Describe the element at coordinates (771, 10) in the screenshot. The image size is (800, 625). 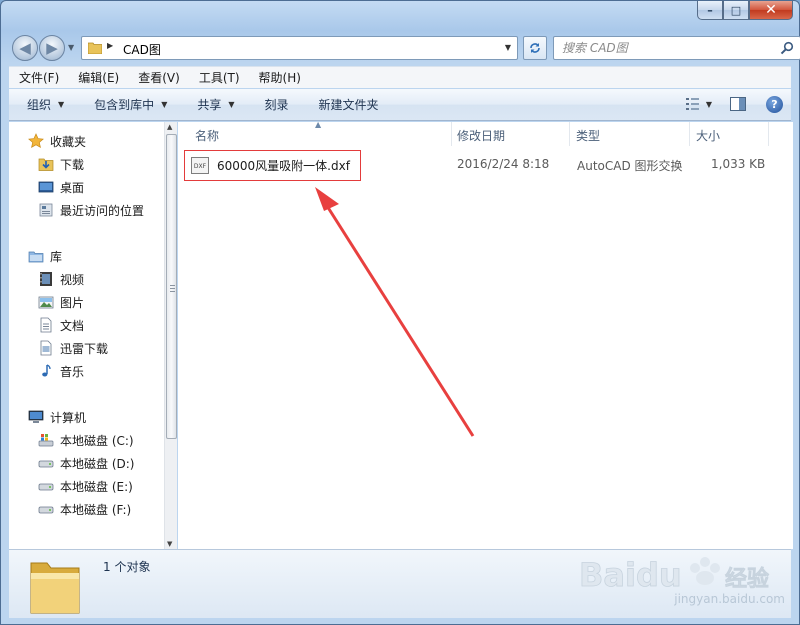
I see `close-button: ✕` at that location.